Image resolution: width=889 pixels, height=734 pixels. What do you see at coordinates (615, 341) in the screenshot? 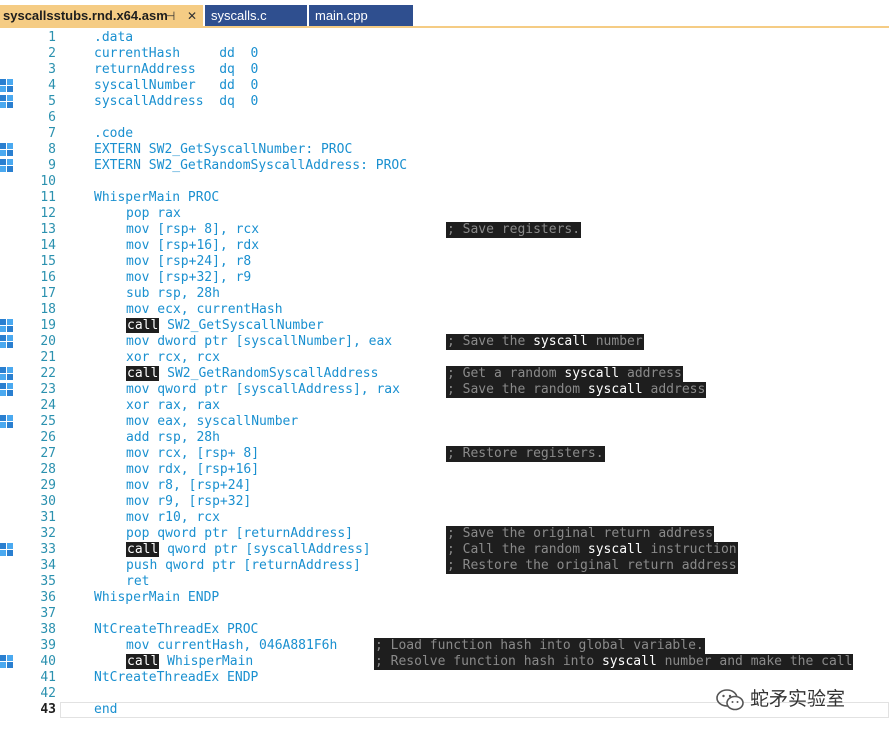
I see `comment-text-tail: number` at bounding box center [615, 341].